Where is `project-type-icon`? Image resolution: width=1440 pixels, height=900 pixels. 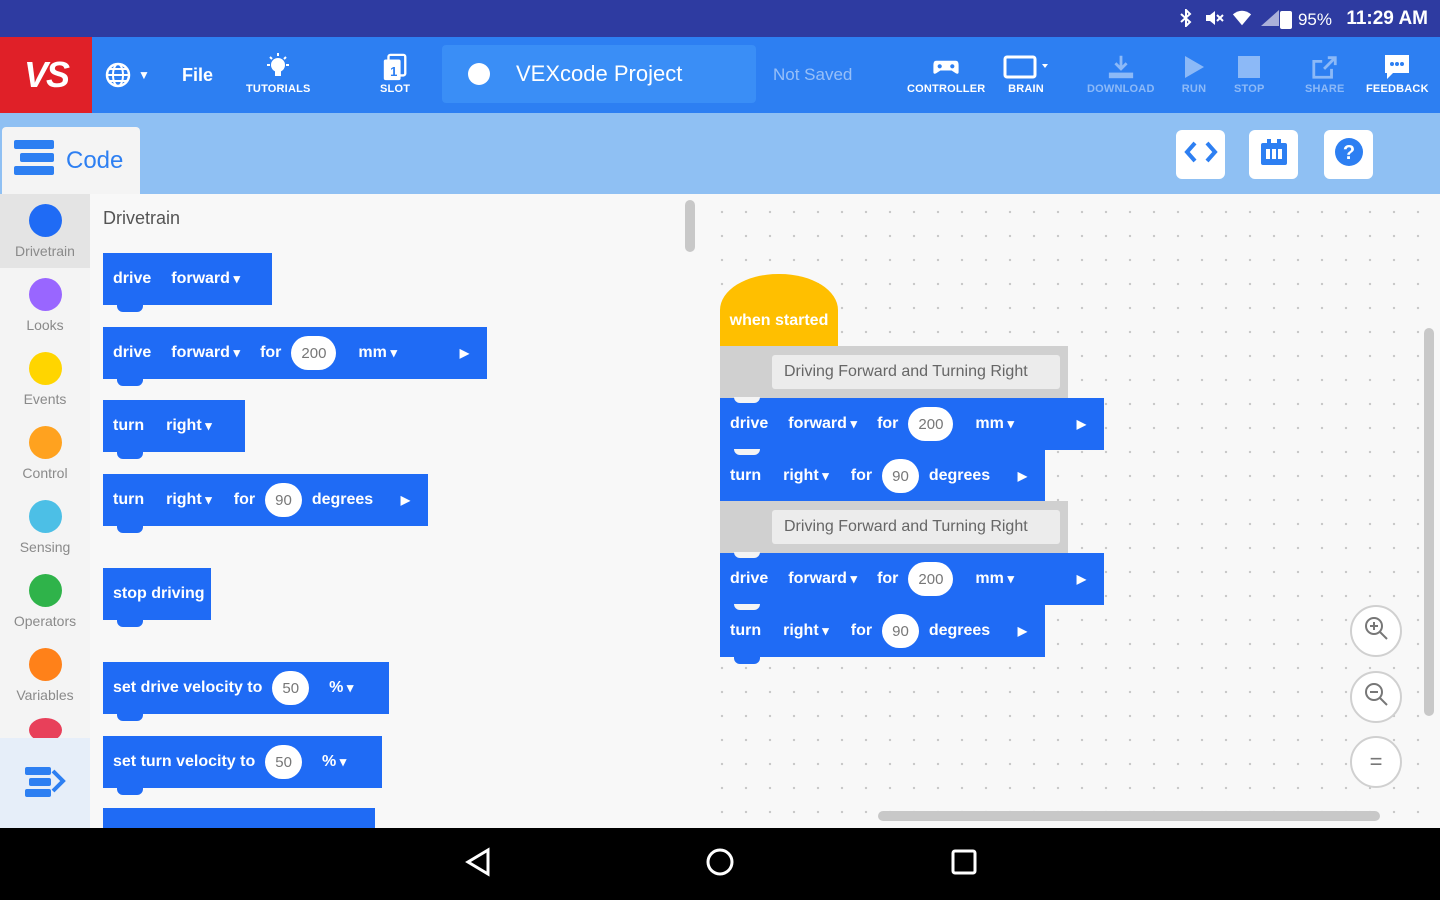
project-type-icon is located at coordinates (479, 74).